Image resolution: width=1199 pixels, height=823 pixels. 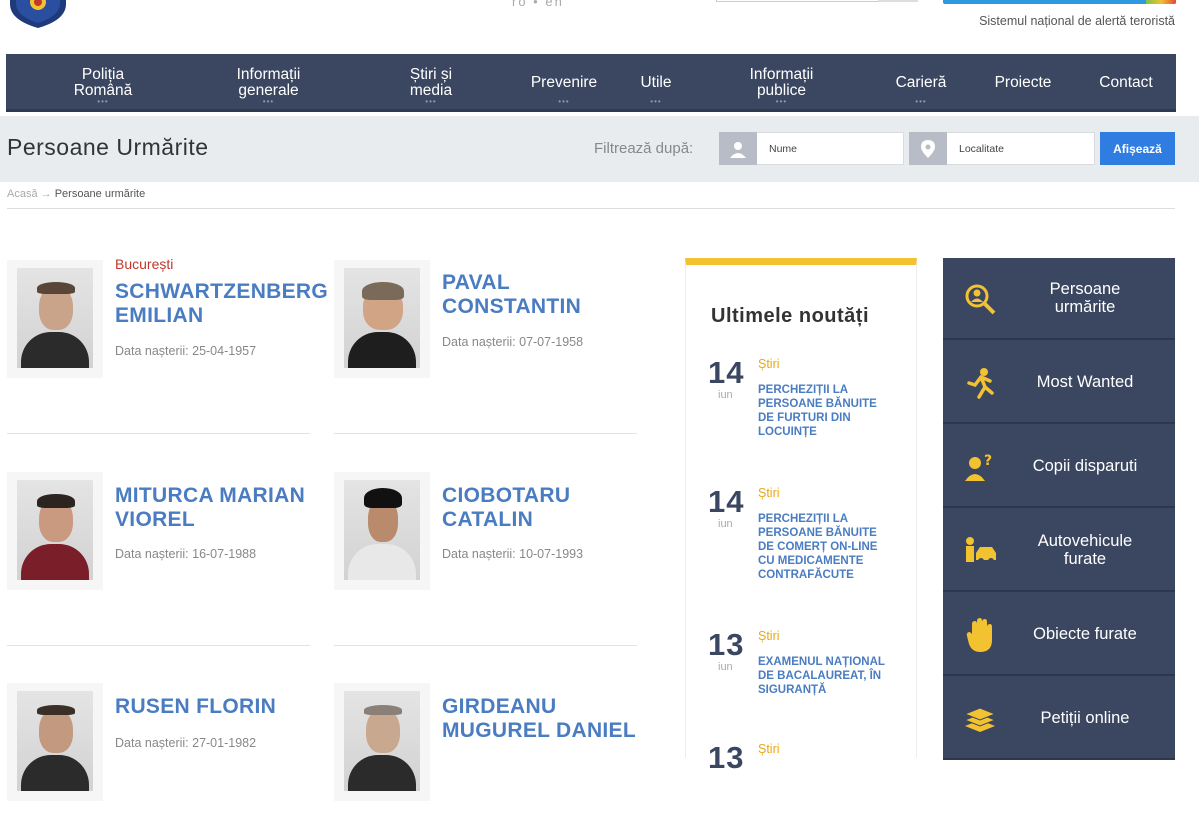 What do you see at coordinates (1085, 466) in the screenshot?
I see `menu-label: Copii disparuti` at bounding box center [1085, 466].